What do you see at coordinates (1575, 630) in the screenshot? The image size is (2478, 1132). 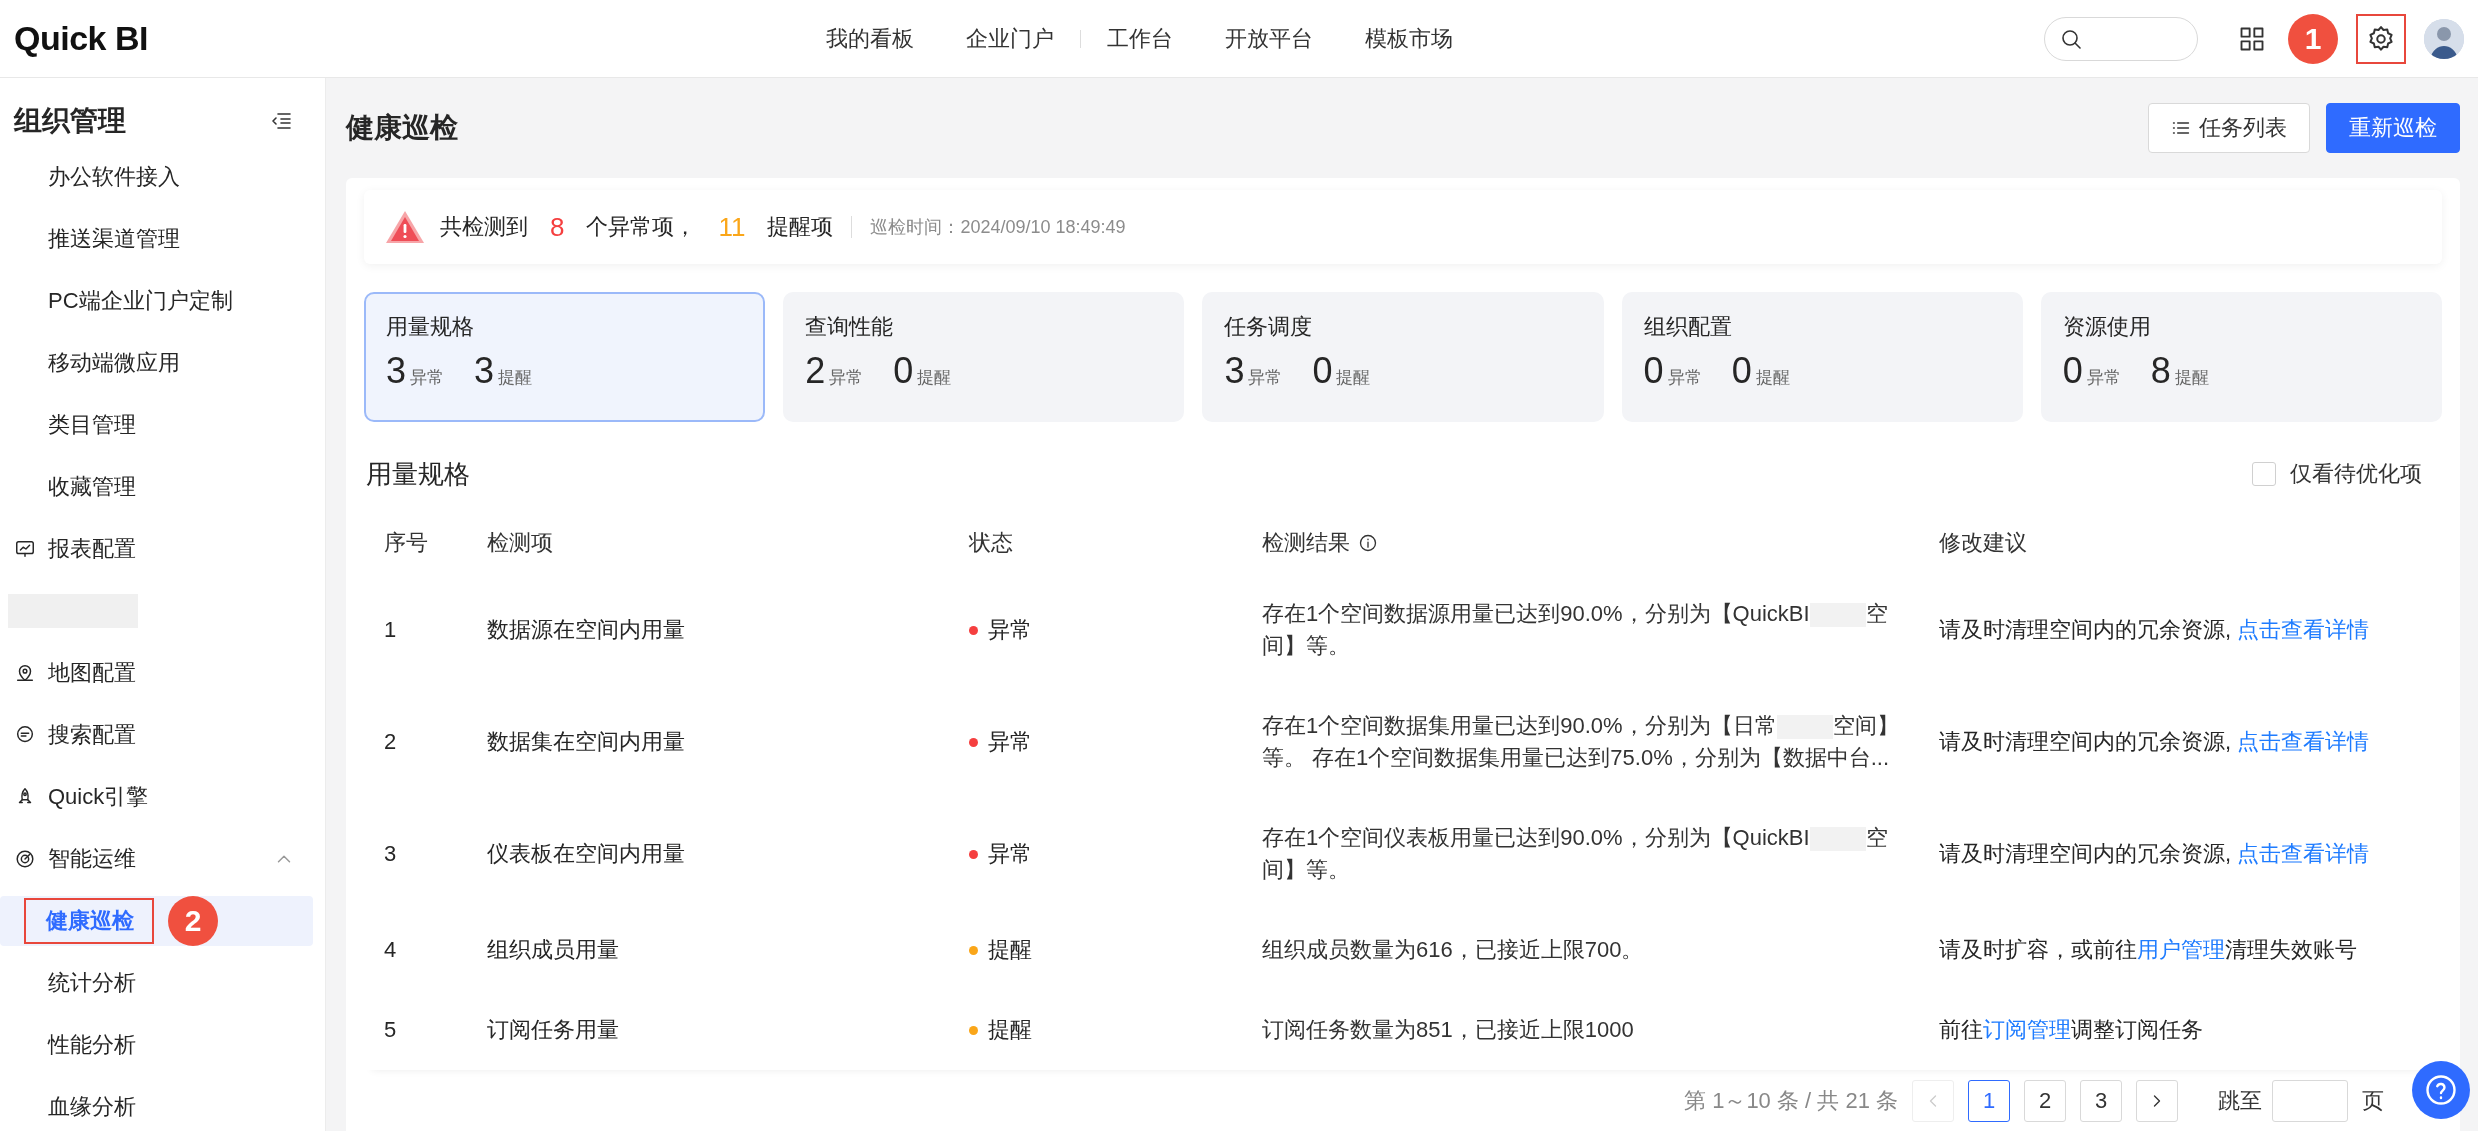 I see `result-text: 存在1个空间数据源用量已达到90.0%，分别为【QuickBI 空间】等。` at bounding box center [1575, 630].